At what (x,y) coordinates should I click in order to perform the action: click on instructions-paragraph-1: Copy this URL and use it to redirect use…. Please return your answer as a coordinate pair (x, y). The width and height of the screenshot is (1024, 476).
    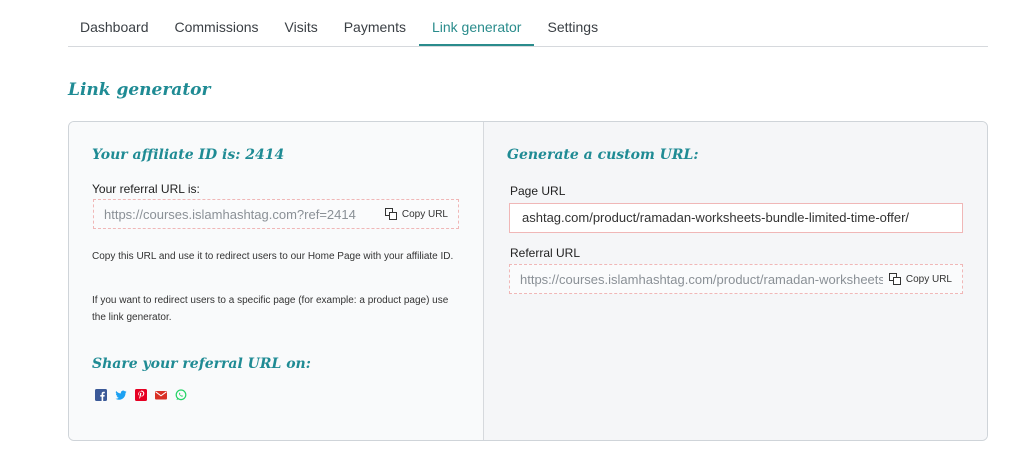
    Looking at the image, I should click on (273, 256).